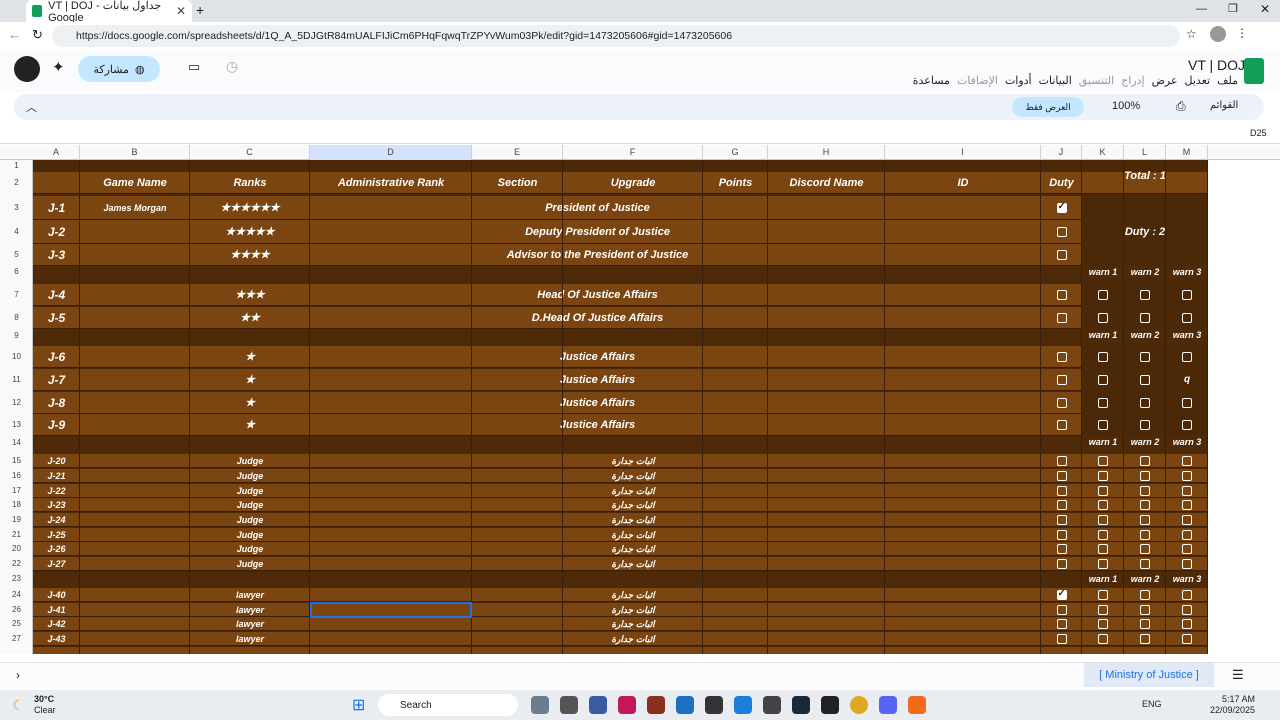 The width and height of the screenshot is (1280, 720). Describe the element at coordinates (1061, 152) in the screenshot. I see `col-J: J` at that location.